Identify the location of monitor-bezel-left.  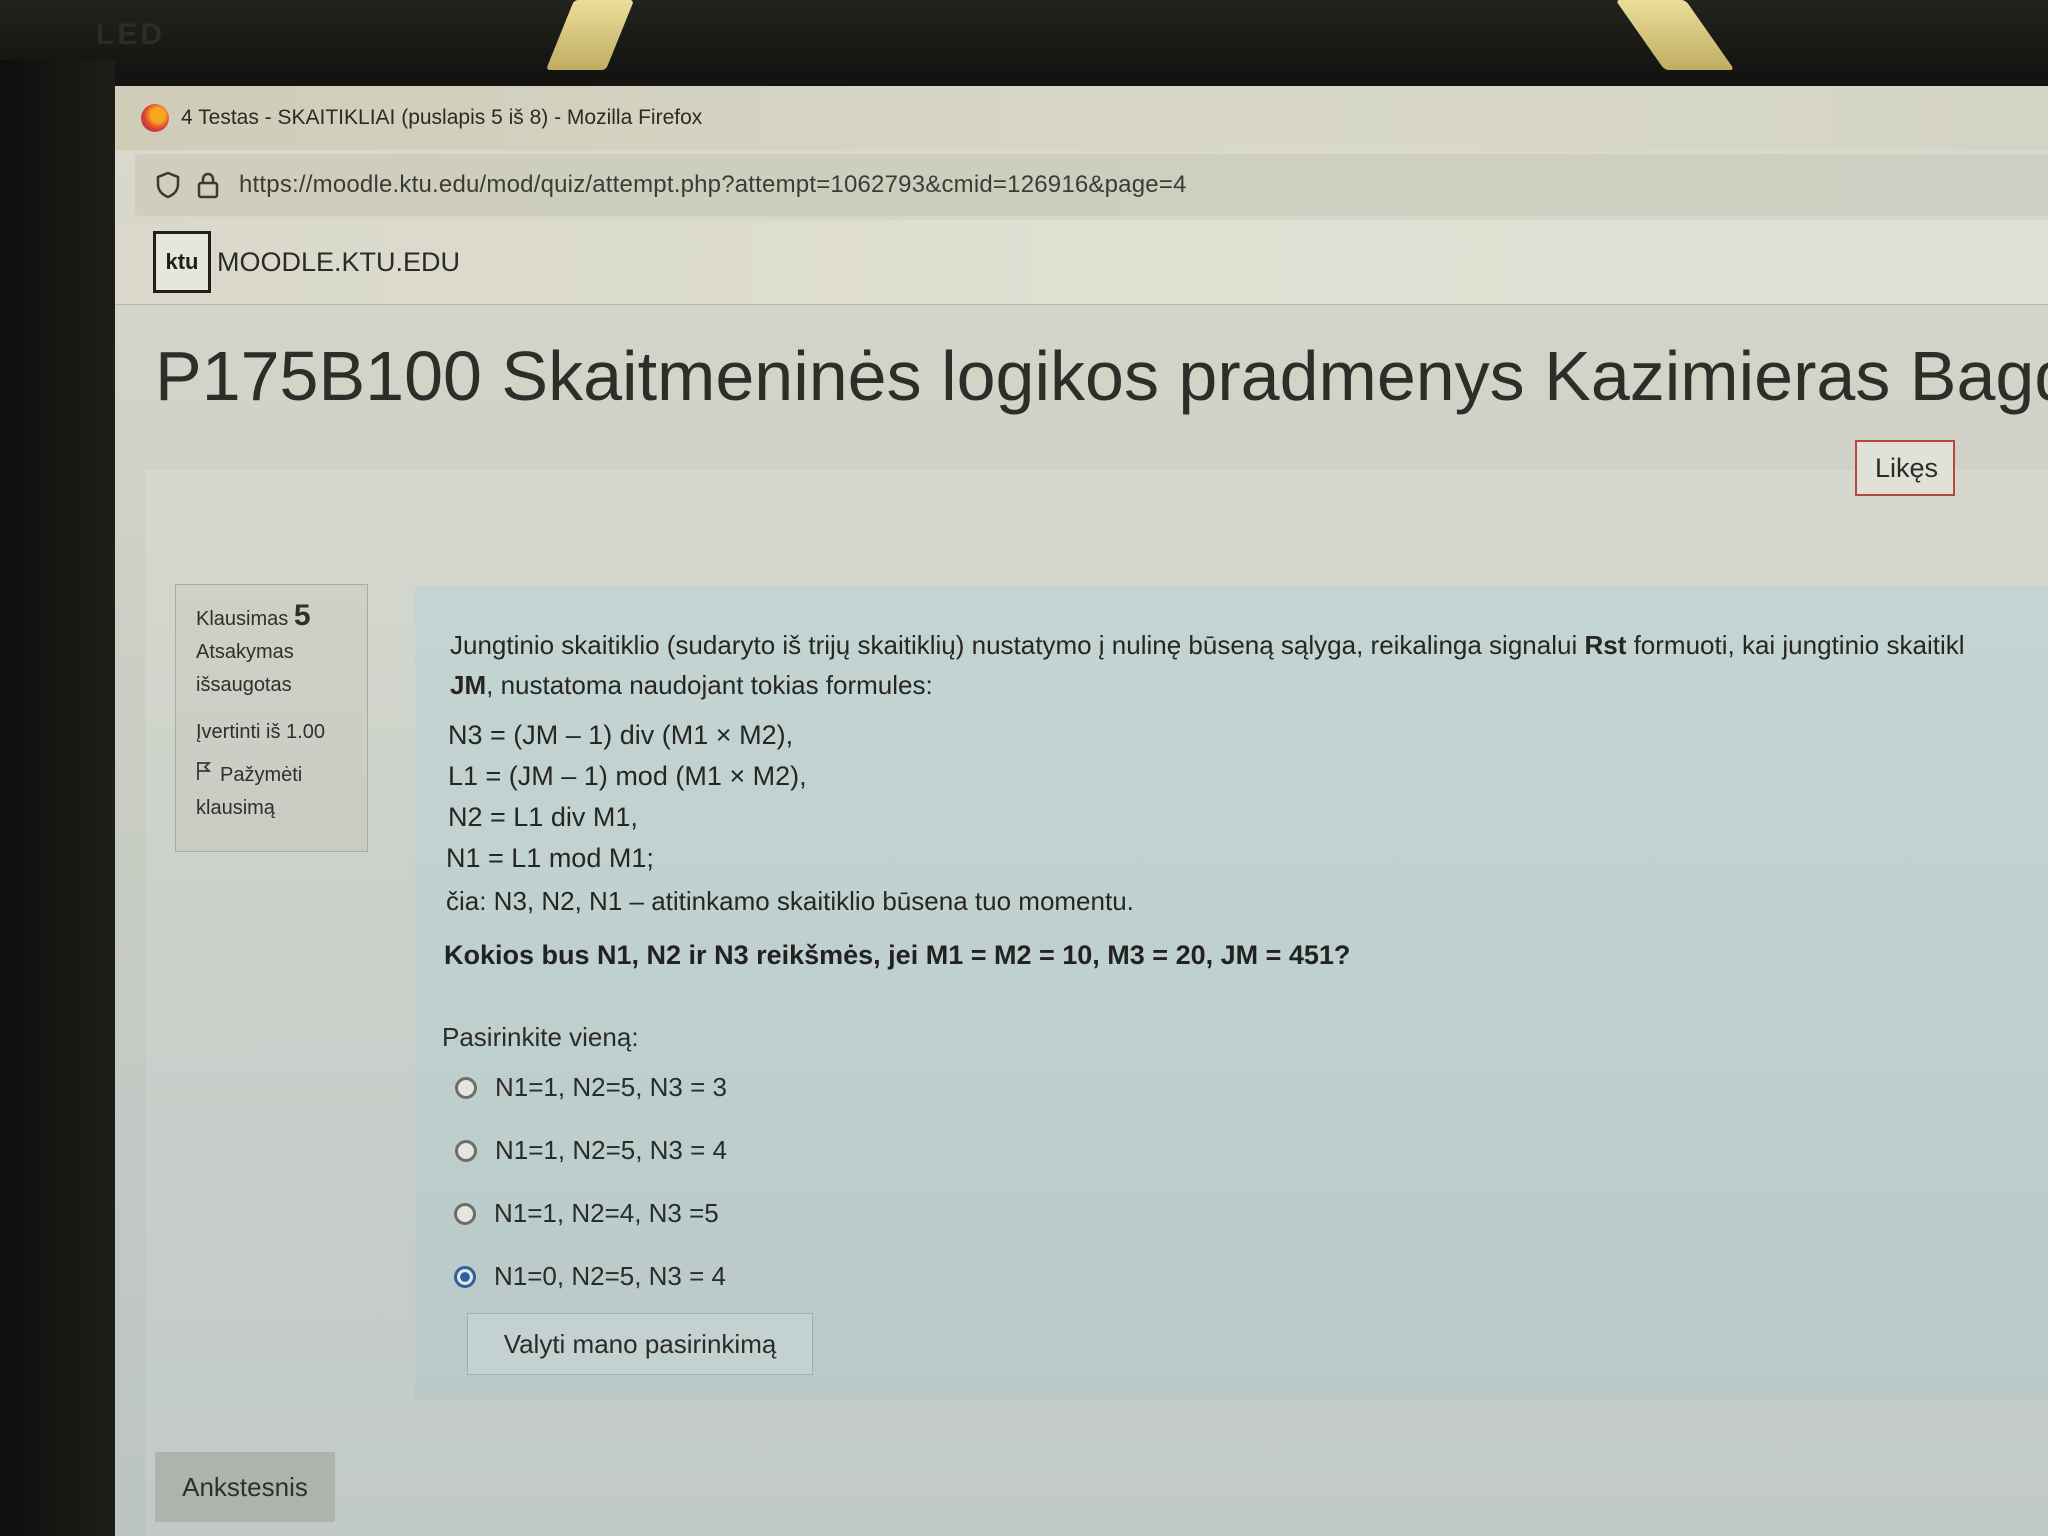
(57, 798).